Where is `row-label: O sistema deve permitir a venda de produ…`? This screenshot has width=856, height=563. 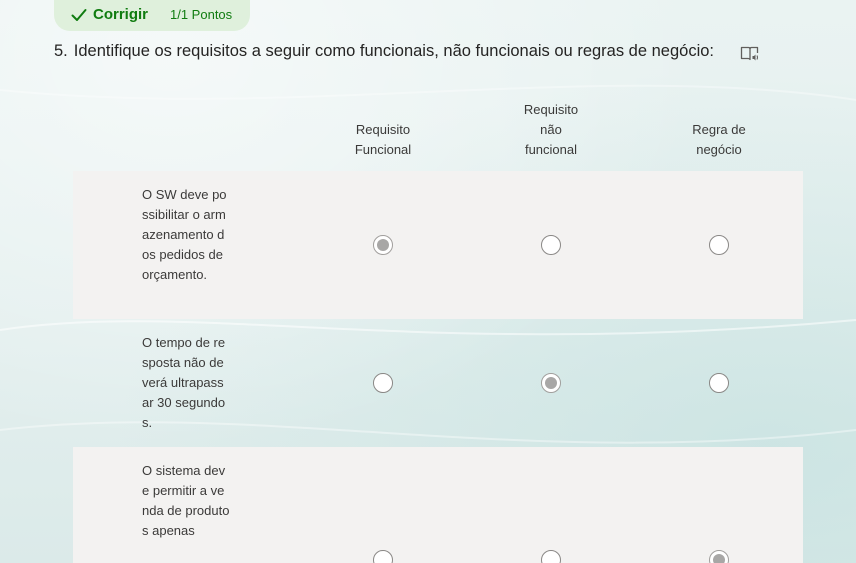
row-label: O sistema deve permitir a venda de produ… is located at coordinates (186, 500).